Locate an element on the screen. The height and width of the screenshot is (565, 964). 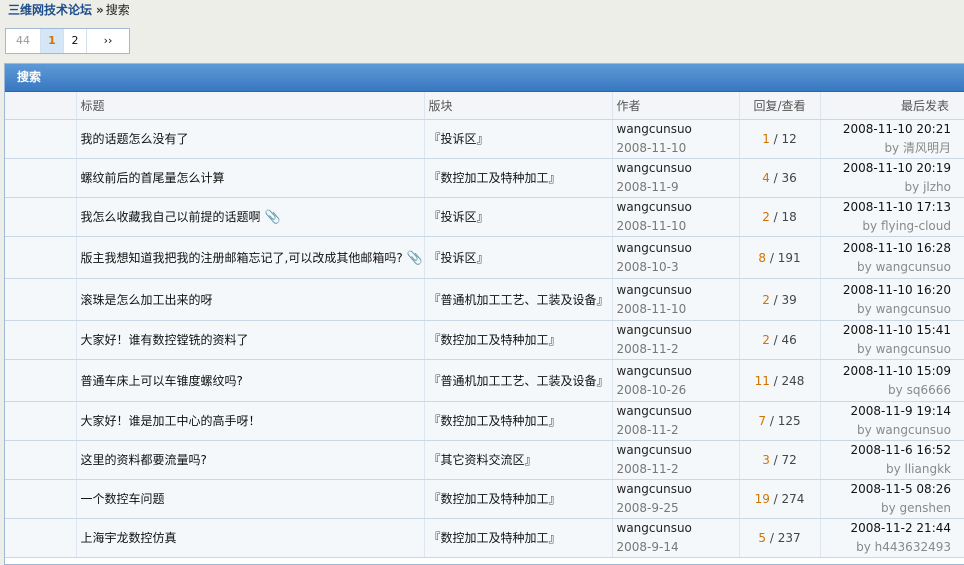
view-count: 72 is located at coordinates (789, 460).